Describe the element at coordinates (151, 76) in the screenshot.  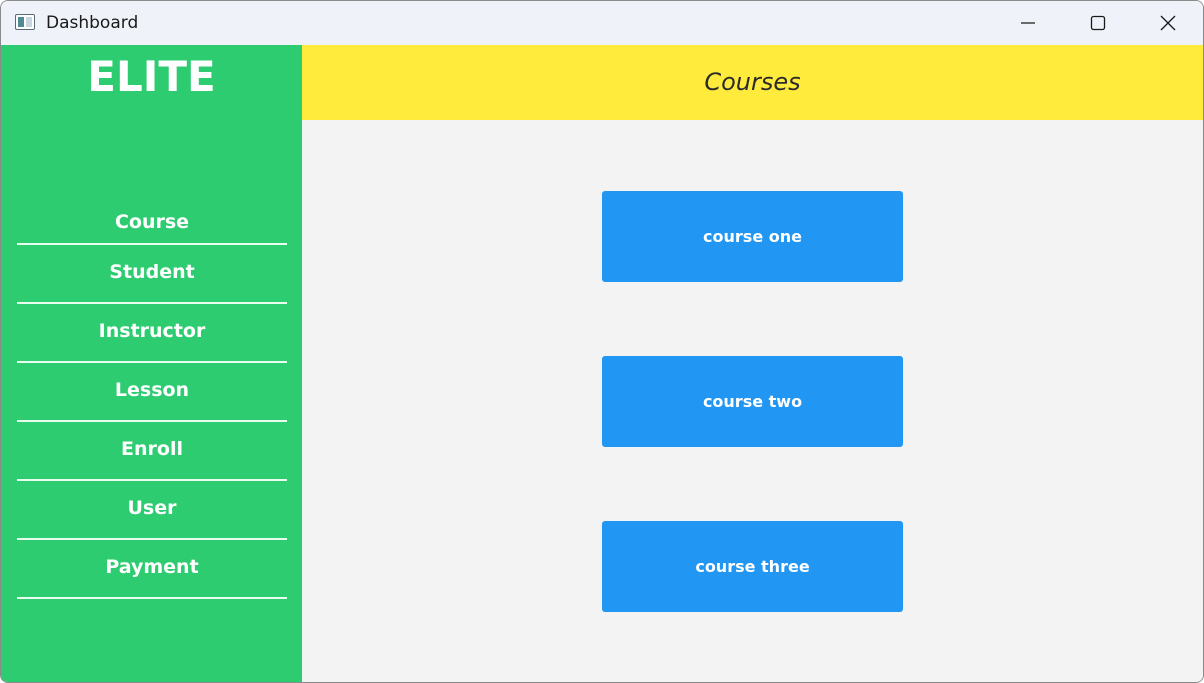
I see `app-logo: ELITE` at that location.